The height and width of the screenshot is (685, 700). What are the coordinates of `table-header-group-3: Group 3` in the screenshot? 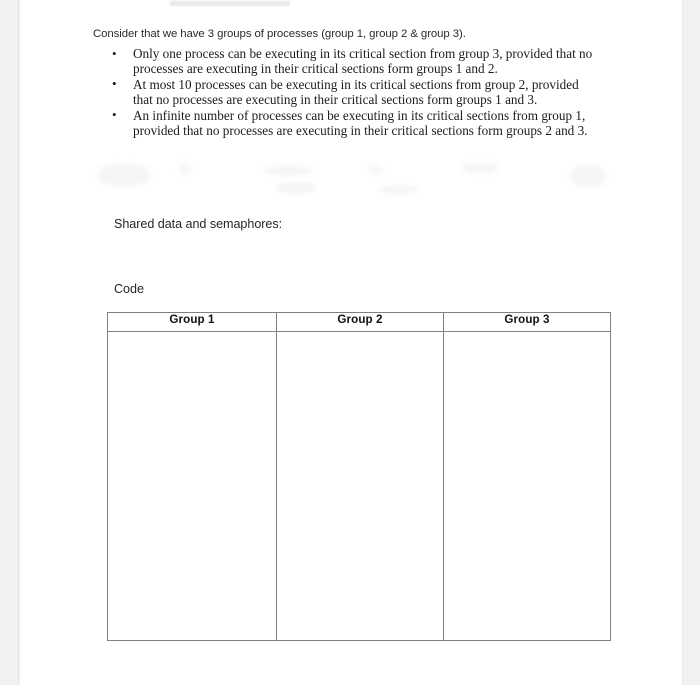 It's located at (527, 322).